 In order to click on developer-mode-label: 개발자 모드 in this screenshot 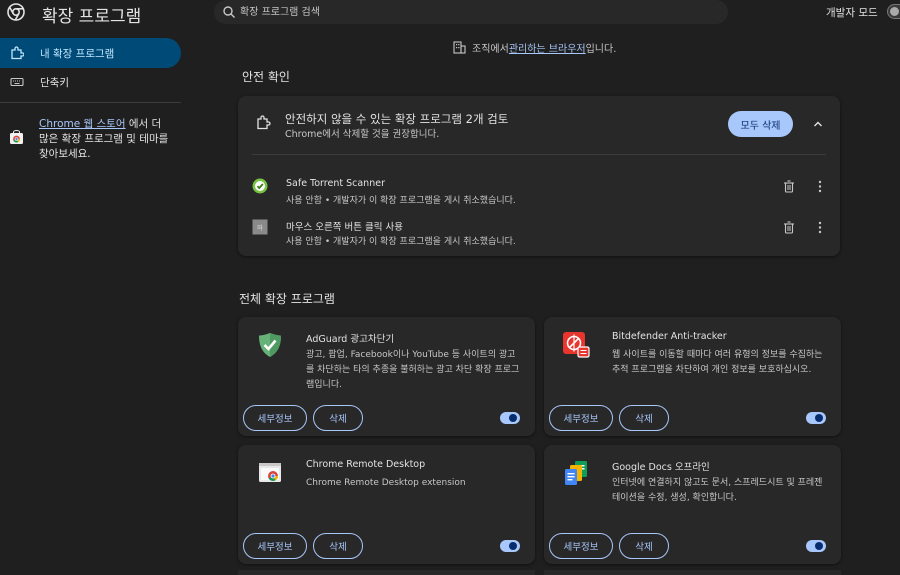, I will do `click(852, 13)`.